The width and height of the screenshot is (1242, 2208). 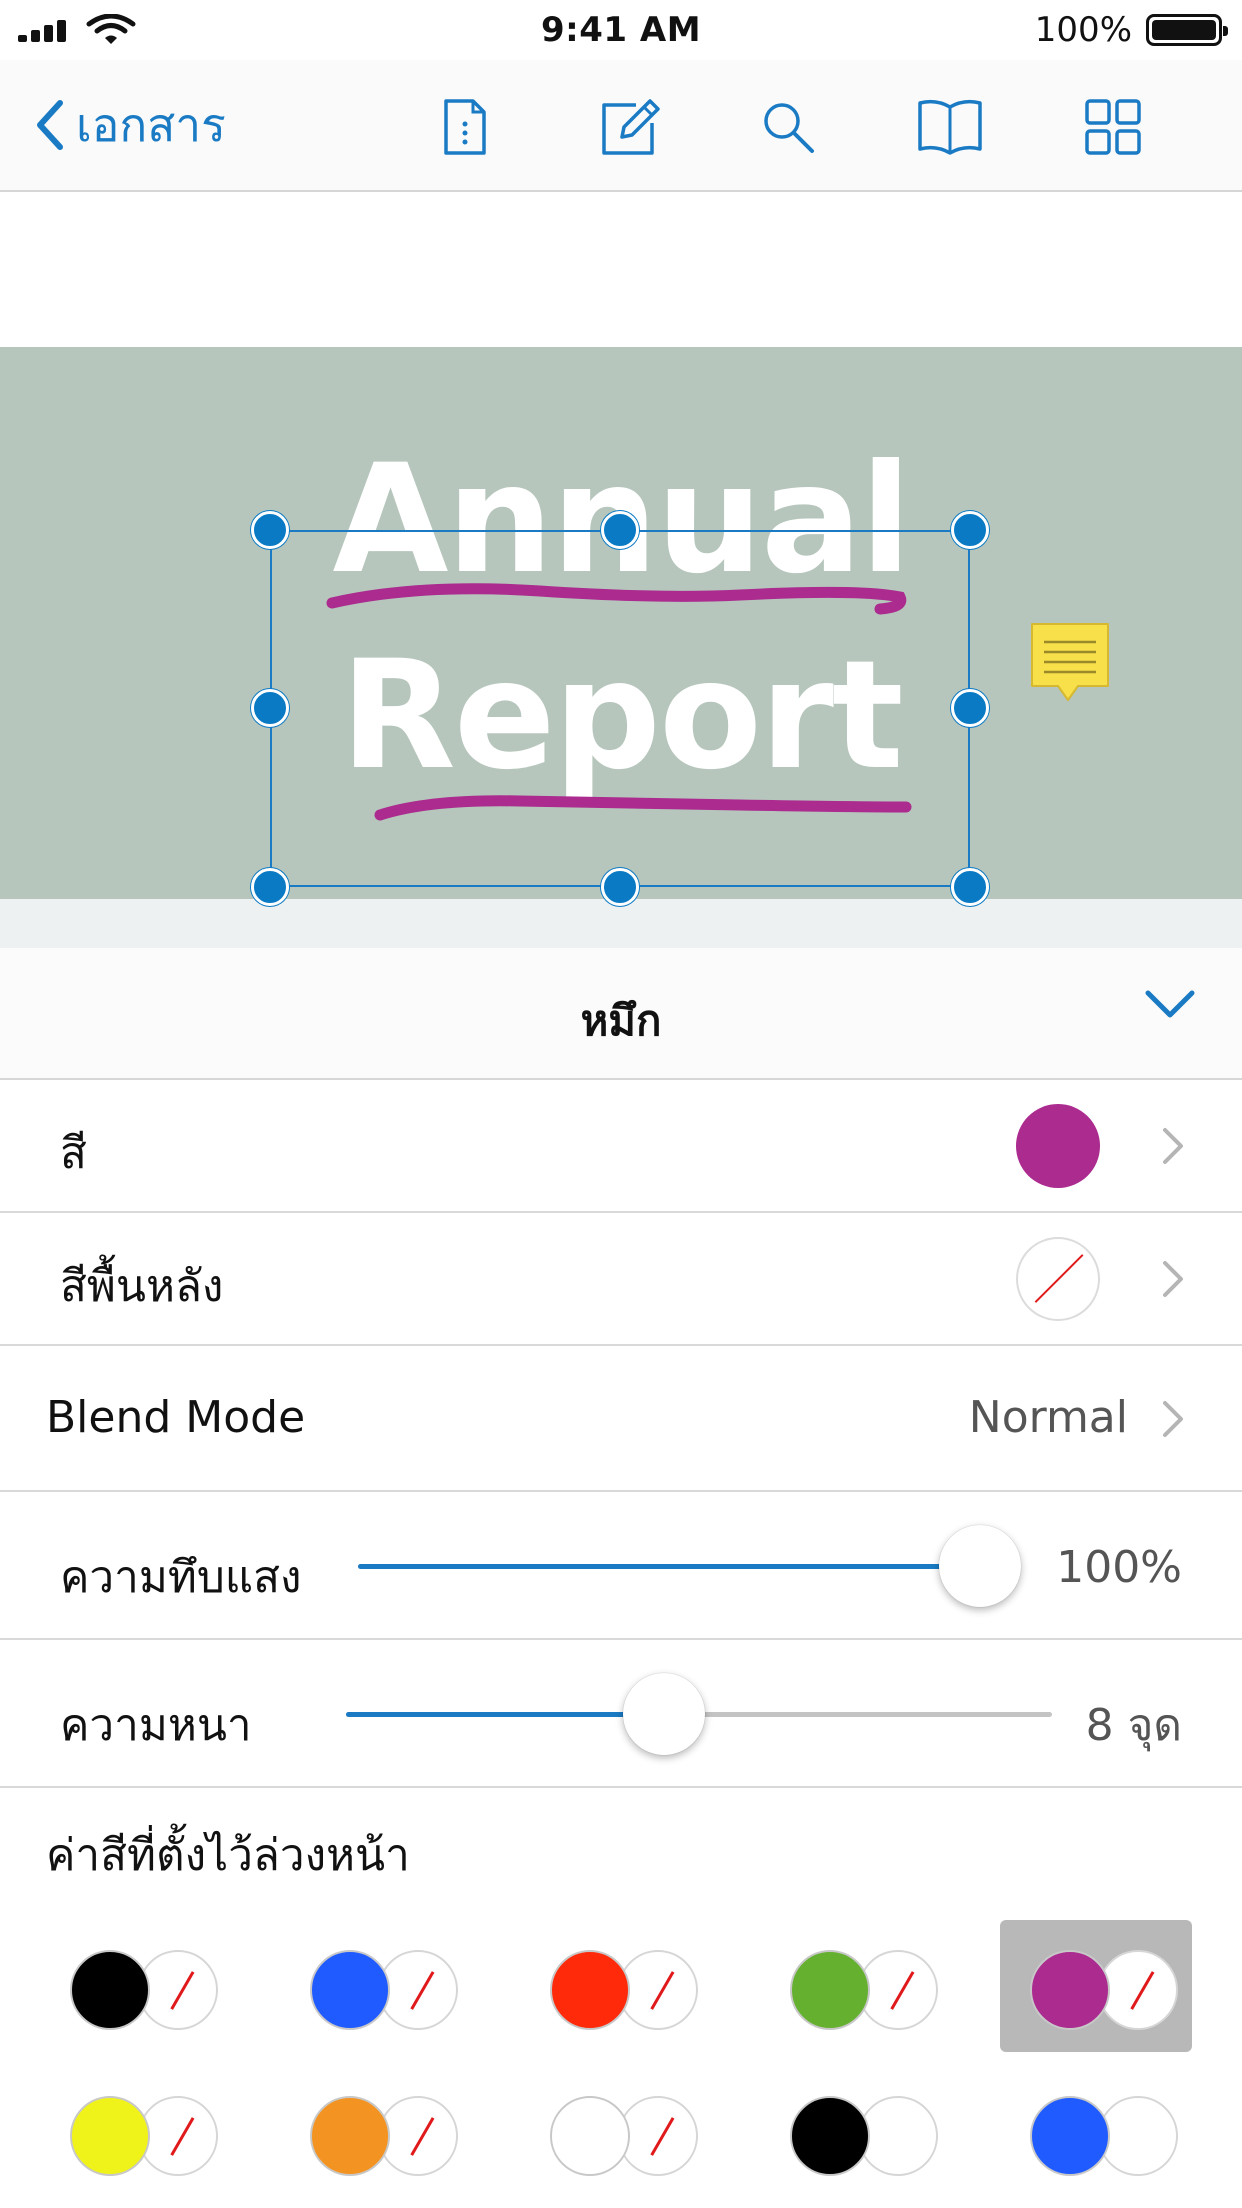 I want to click on blend-mode-label: Blend Mode, so click(x=176, y=1417).